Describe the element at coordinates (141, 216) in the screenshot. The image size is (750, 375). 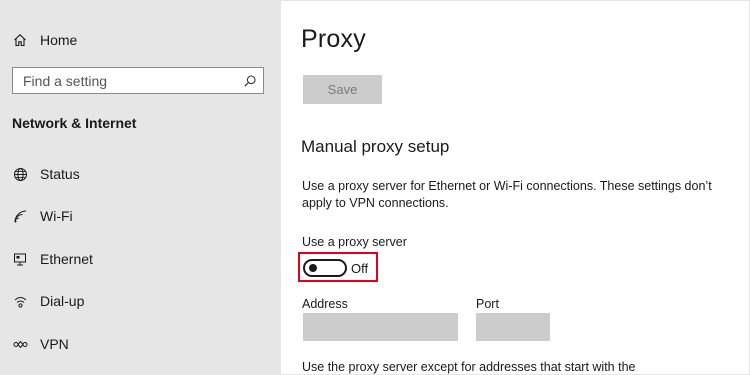
I see `sidebar-item-wifi: Wi-Fi` at that location.